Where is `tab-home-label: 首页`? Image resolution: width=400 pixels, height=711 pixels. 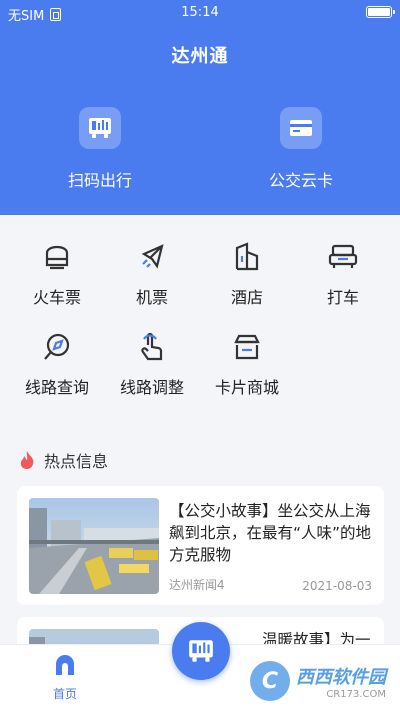 tab-home-label: 首页 is located at coordinates (64, 694).